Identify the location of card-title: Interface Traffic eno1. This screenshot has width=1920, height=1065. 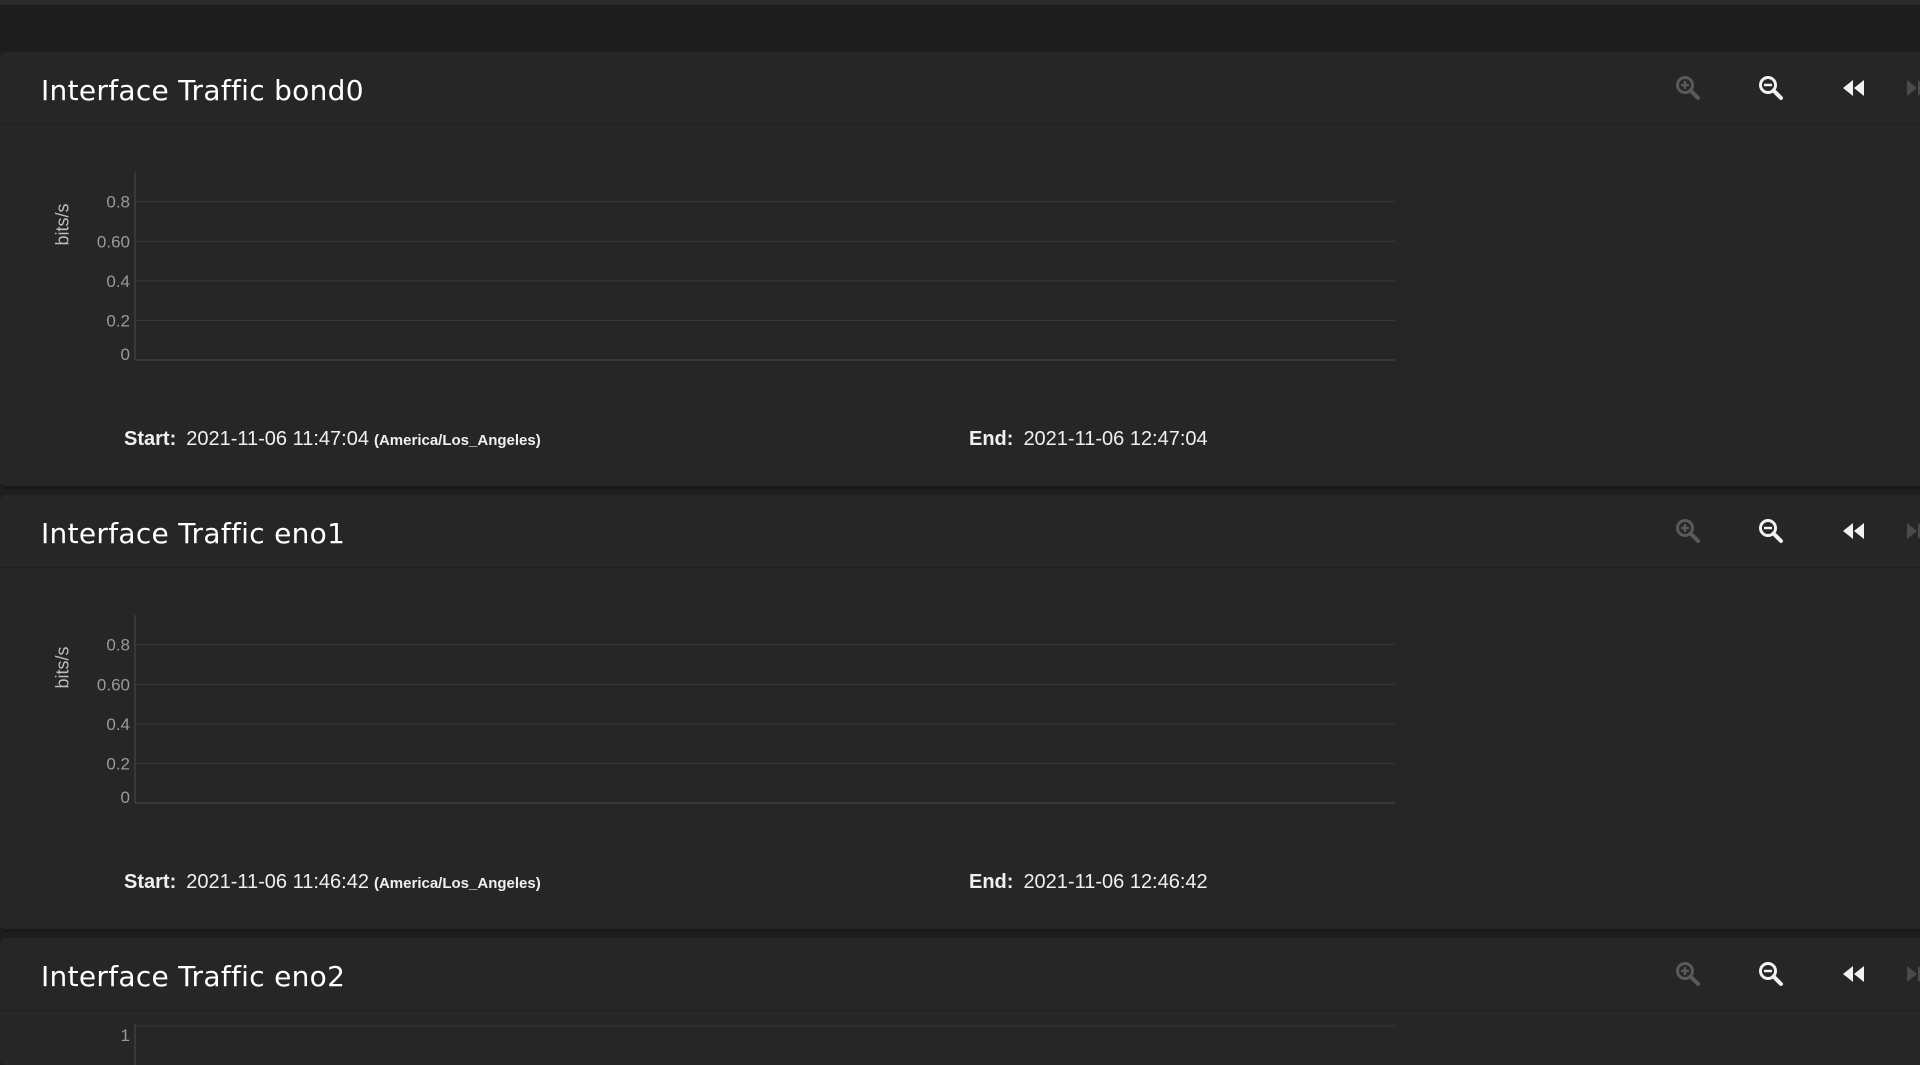
(193, 533).